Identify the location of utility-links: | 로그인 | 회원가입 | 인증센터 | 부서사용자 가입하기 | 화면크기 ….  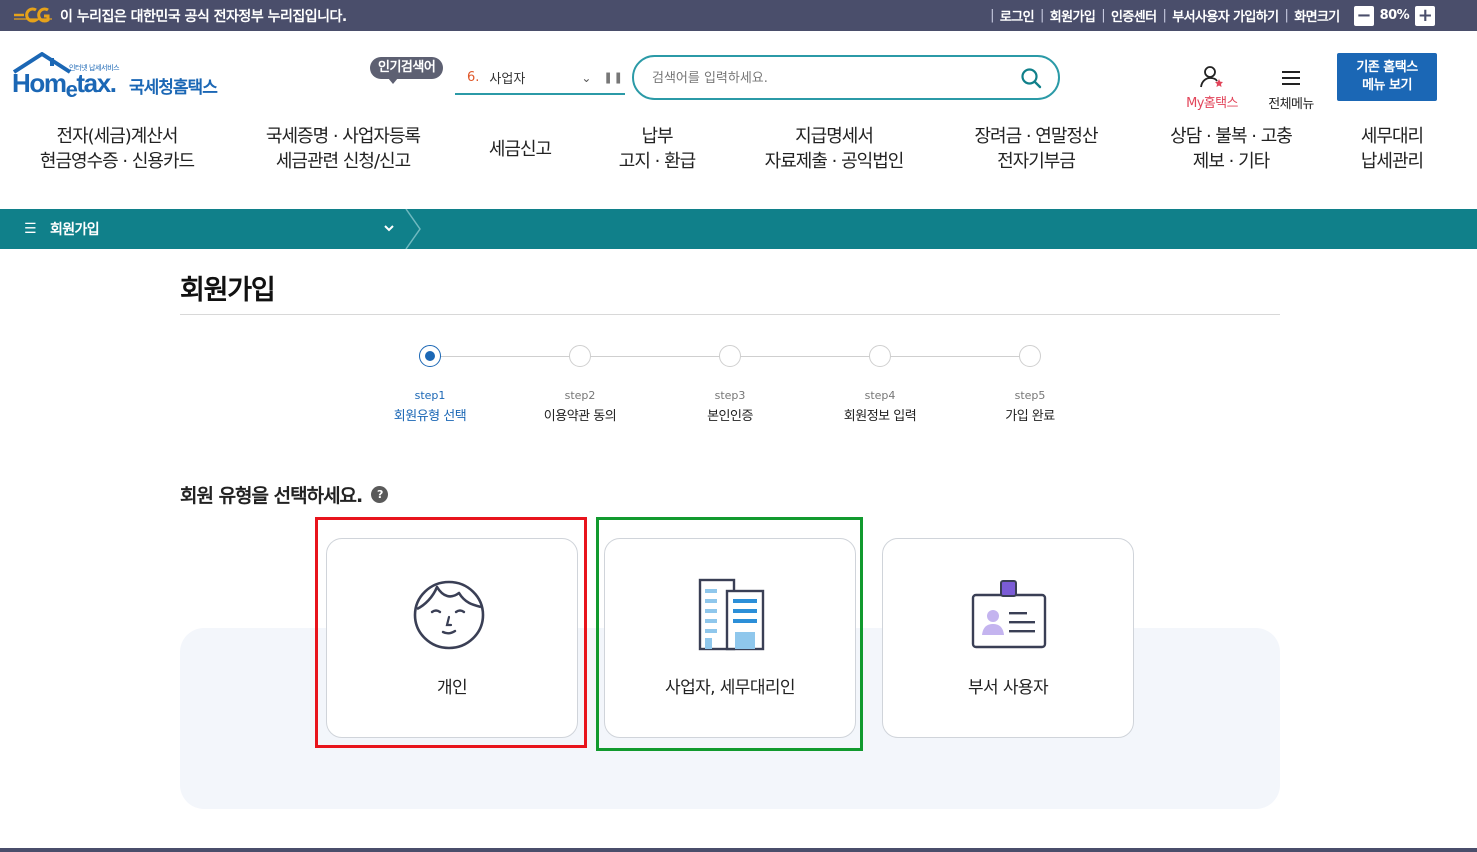
(1211, 15).